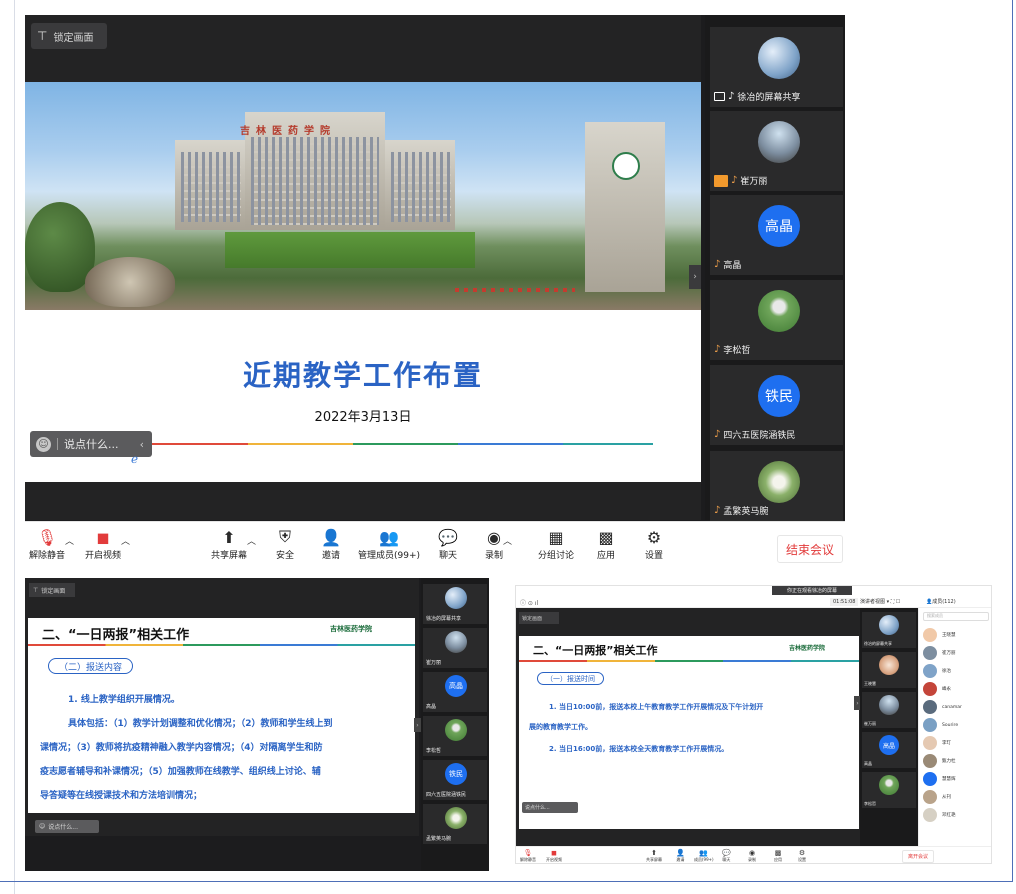 This screenshot has width=1016, height=894. I want to click on participant-tile: 王晓慧, so click(889, 670).